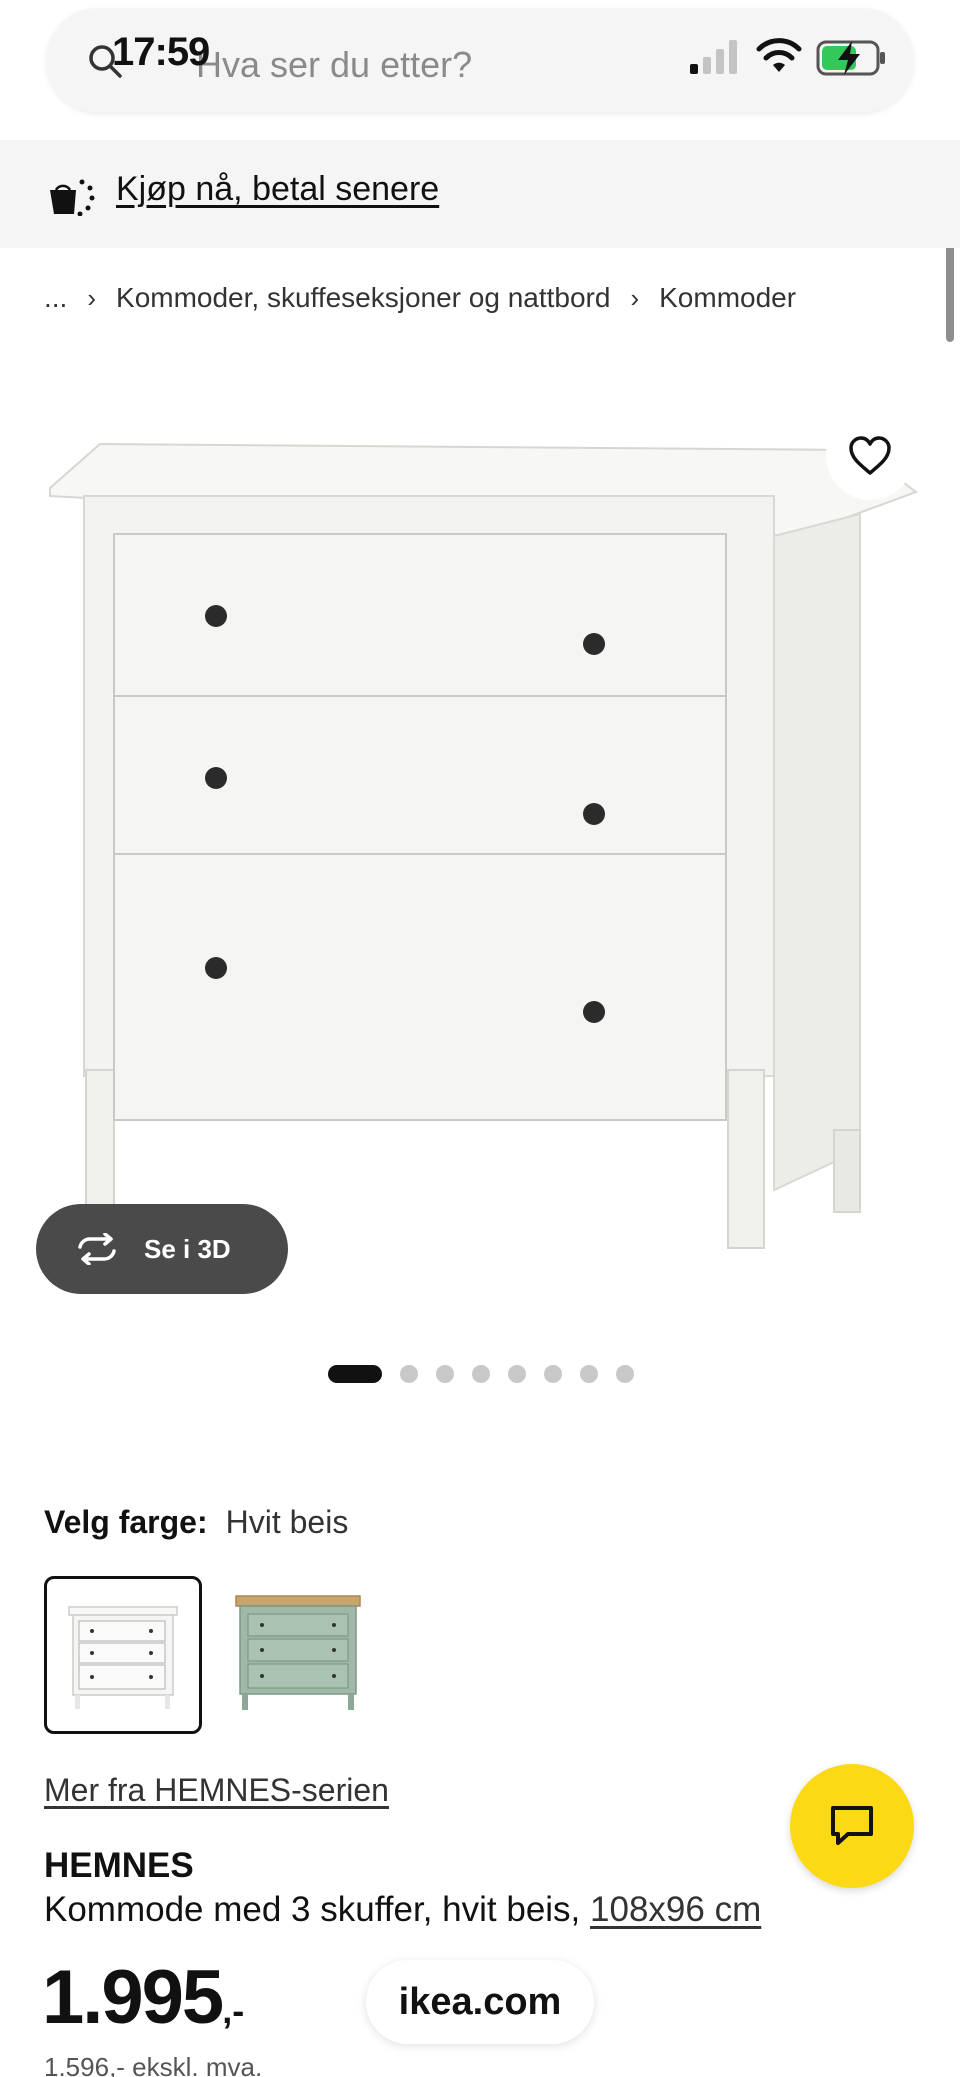 Image resolution: width=960 pixels, height=2077 pixels. What do you see at coordinates (850, 58) in the screenshot?
I see `battery-charging-icon` at bounding box center [850, 58].